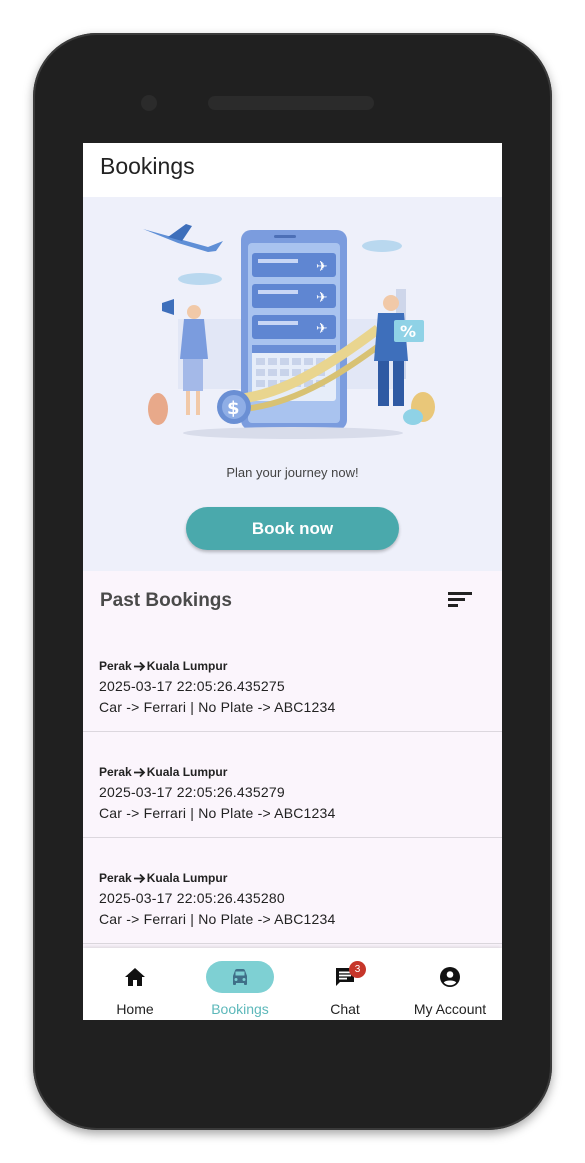  I want to click on book-now-button: Book now, so click(292, 528).